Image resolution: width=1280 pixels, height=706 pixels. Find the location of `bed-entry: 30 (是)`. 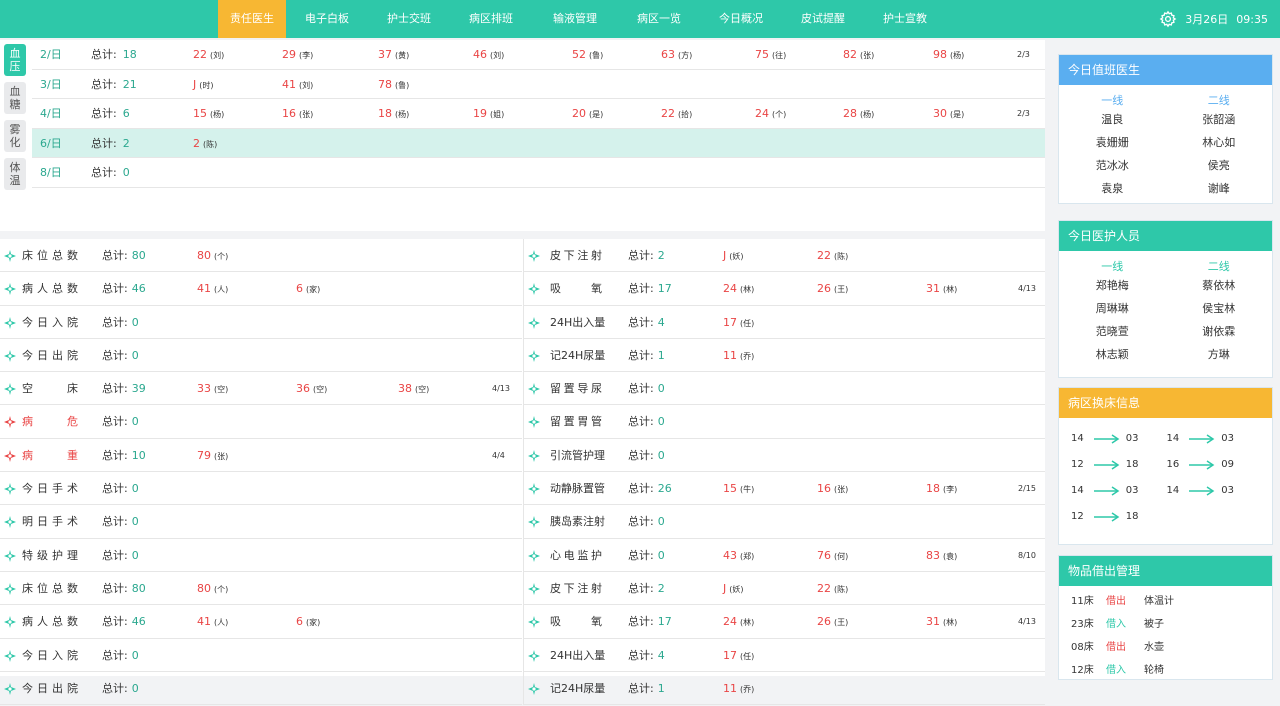

bed-entry: 30 (是) is located at coordinates (948, 113).